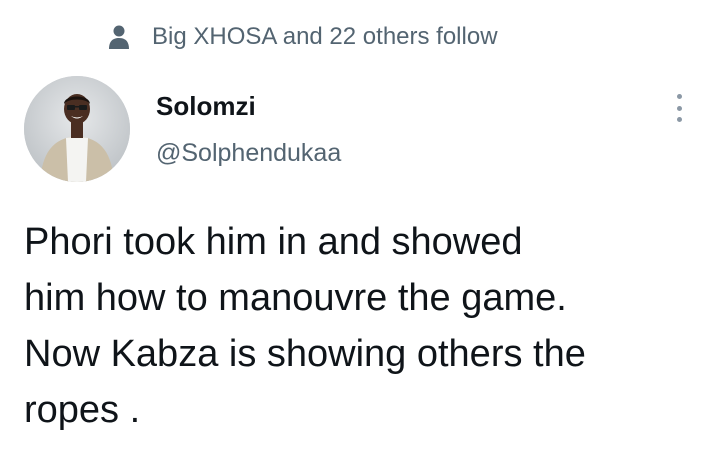 The image size is (720, 461). What do you see at coordinates (248, 153) in the screenshot?
I see `author-handle: @Solphendukaa` at bounding box center [248, 153].